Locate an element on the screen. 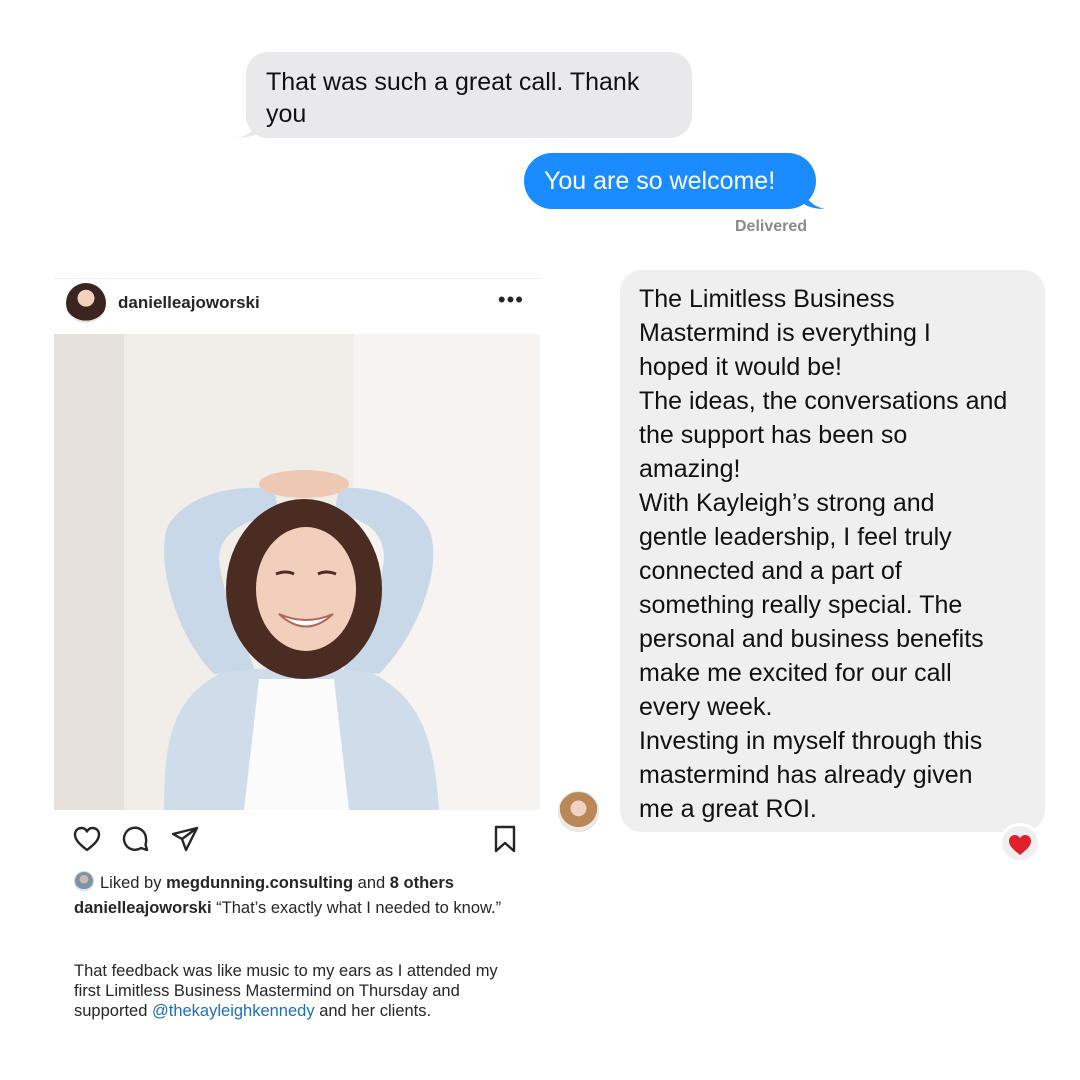 Image resolution: width=1080 pixels, height=1080 pixels. likes-count: 8 others is located at coordinates (422, 883).